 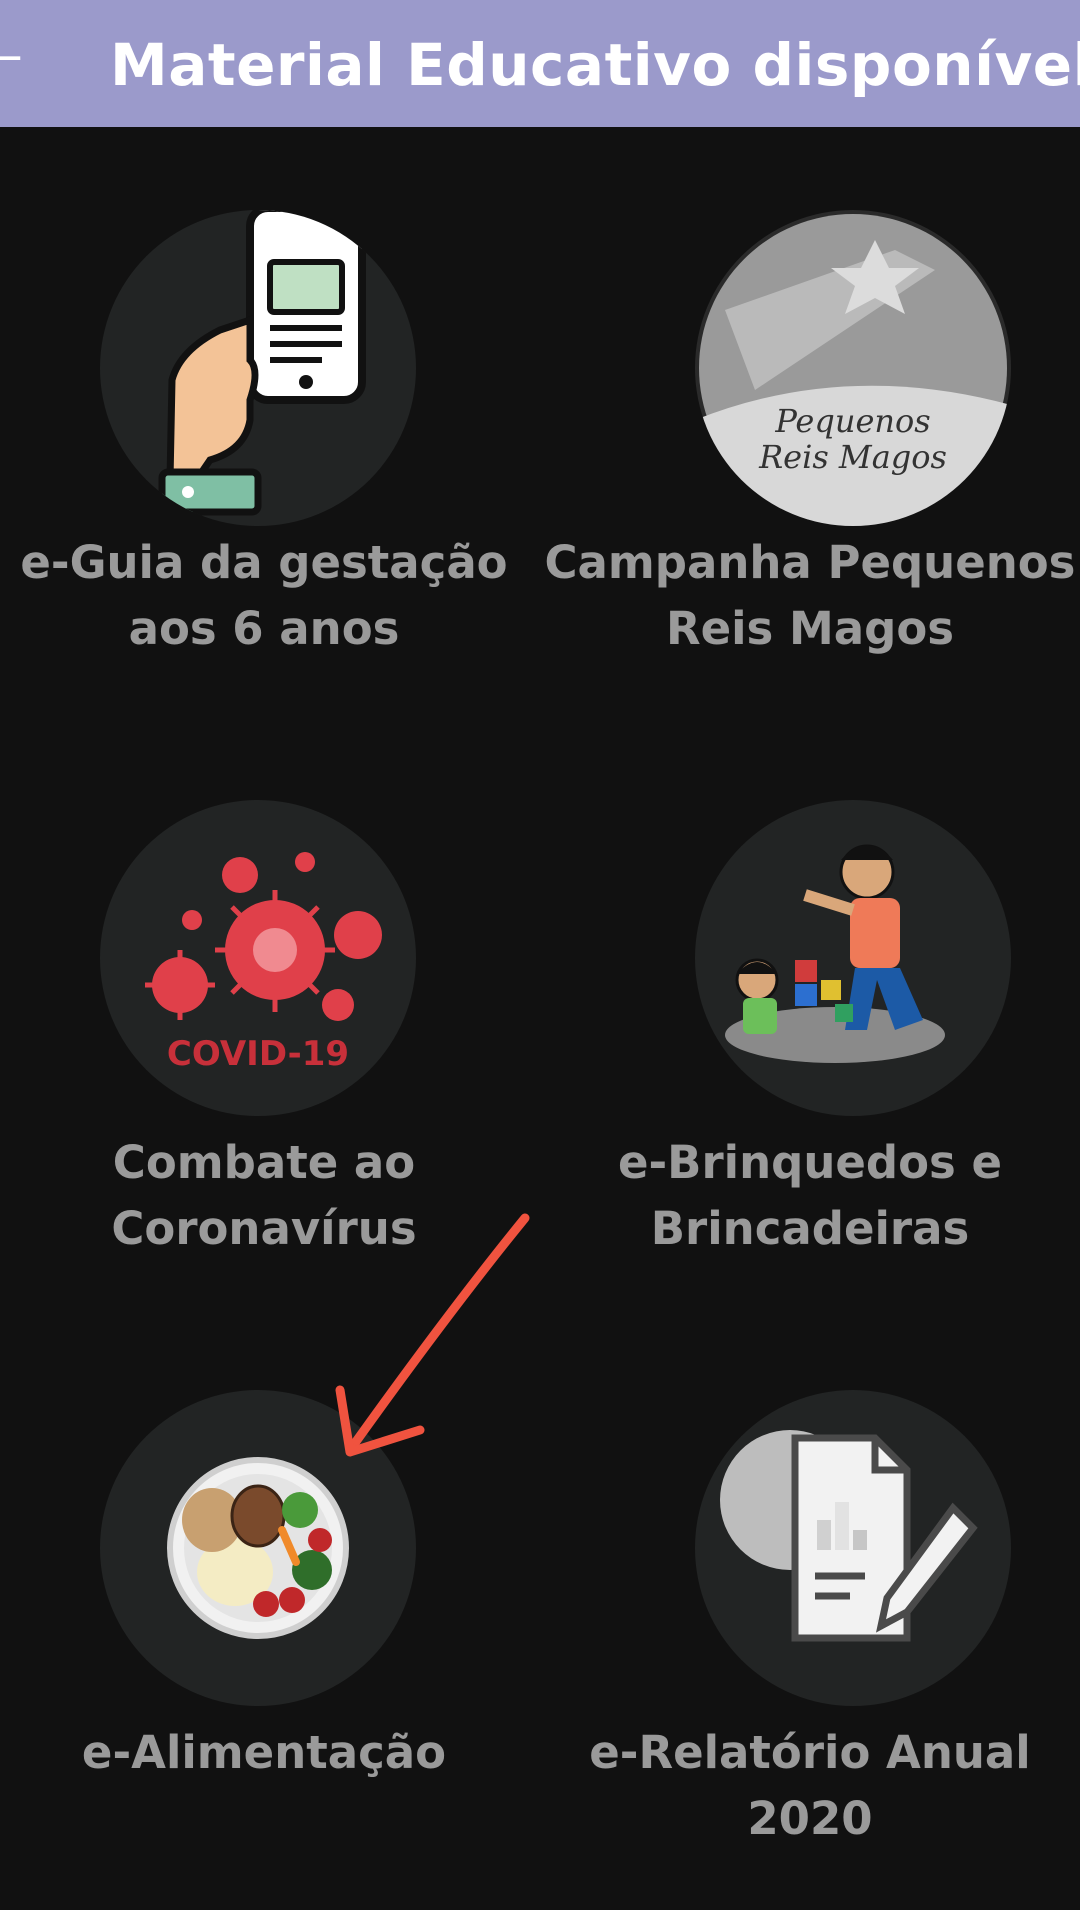 I want to click on tile-e-guia: e-Guia da gestação aos 6 anos, so click(x=270, y=440).